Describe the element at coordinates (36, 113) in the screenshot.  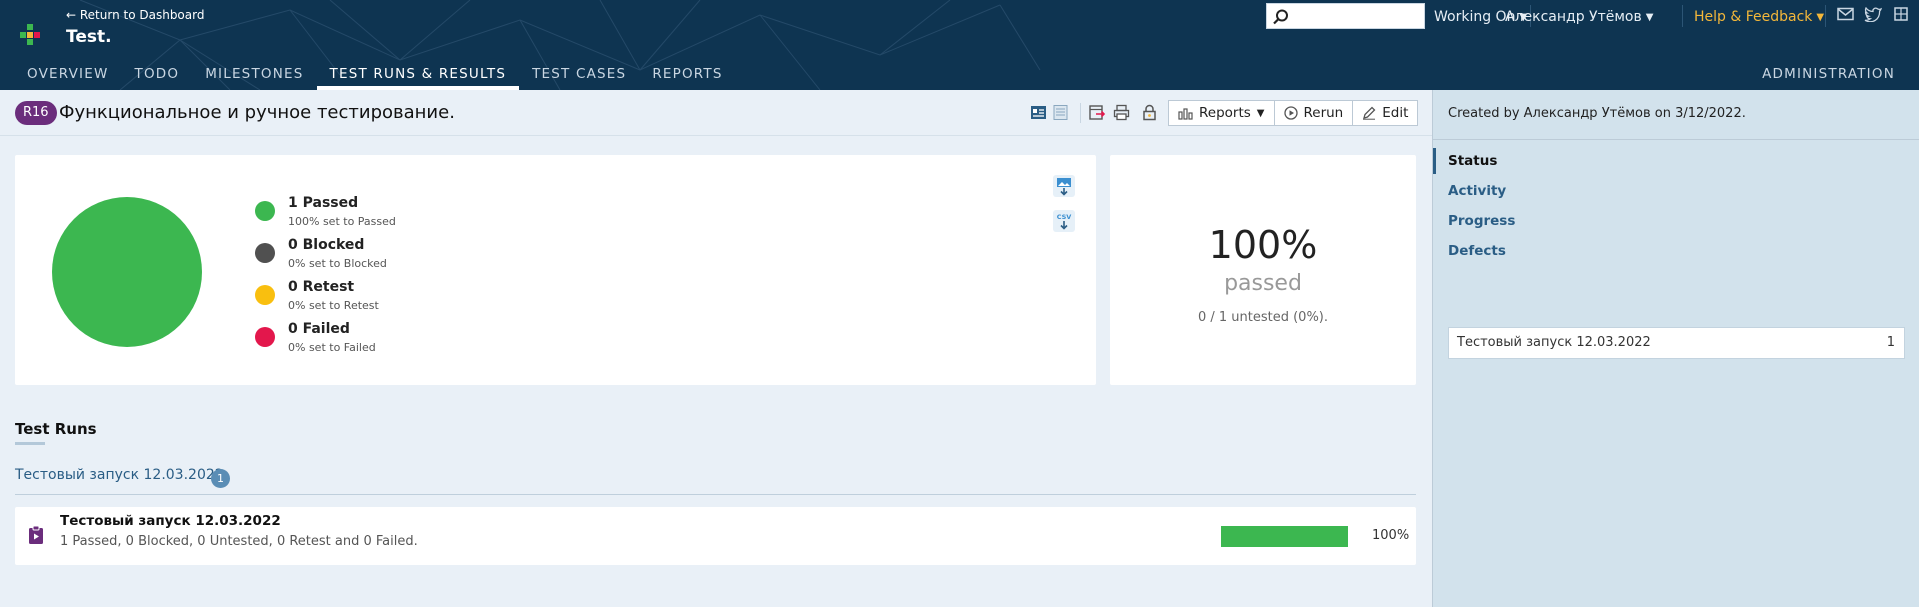
I see `run-id-badge: R16` at that location.